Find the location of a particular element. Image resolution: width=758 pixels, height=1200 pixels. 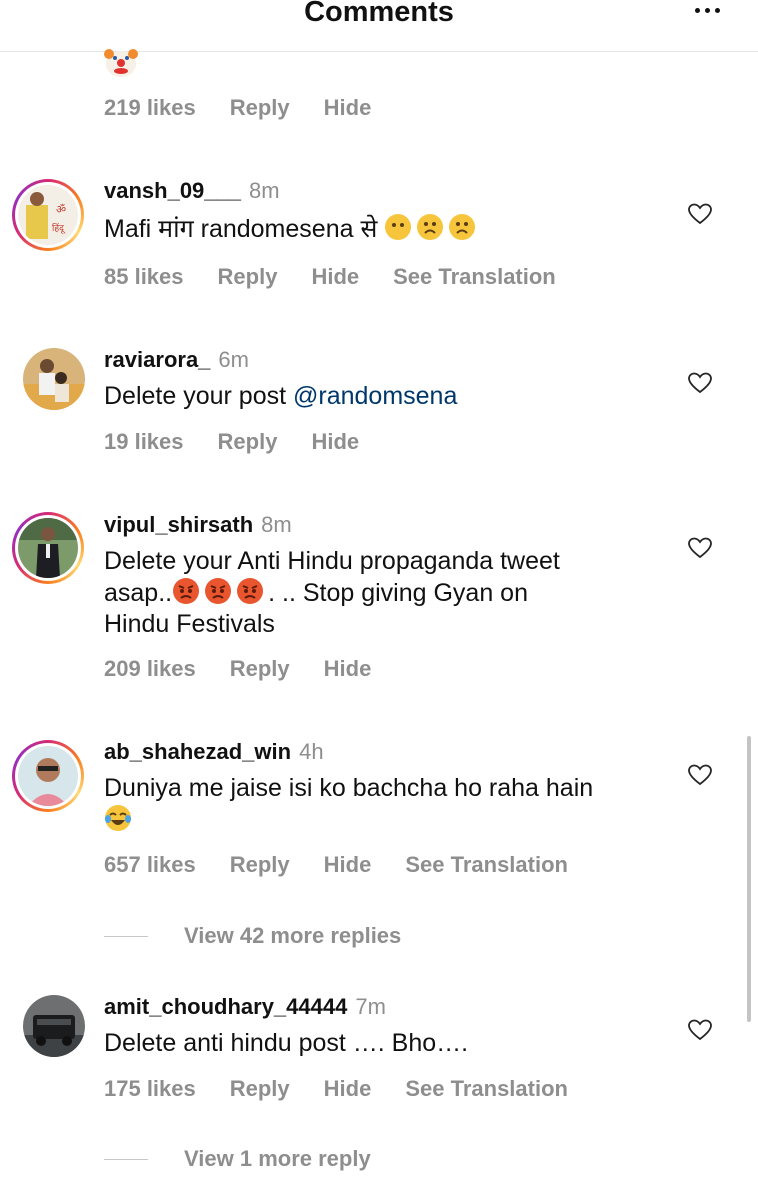

view-replies-button: View 42 more replies is located at coordinates (252, 936).